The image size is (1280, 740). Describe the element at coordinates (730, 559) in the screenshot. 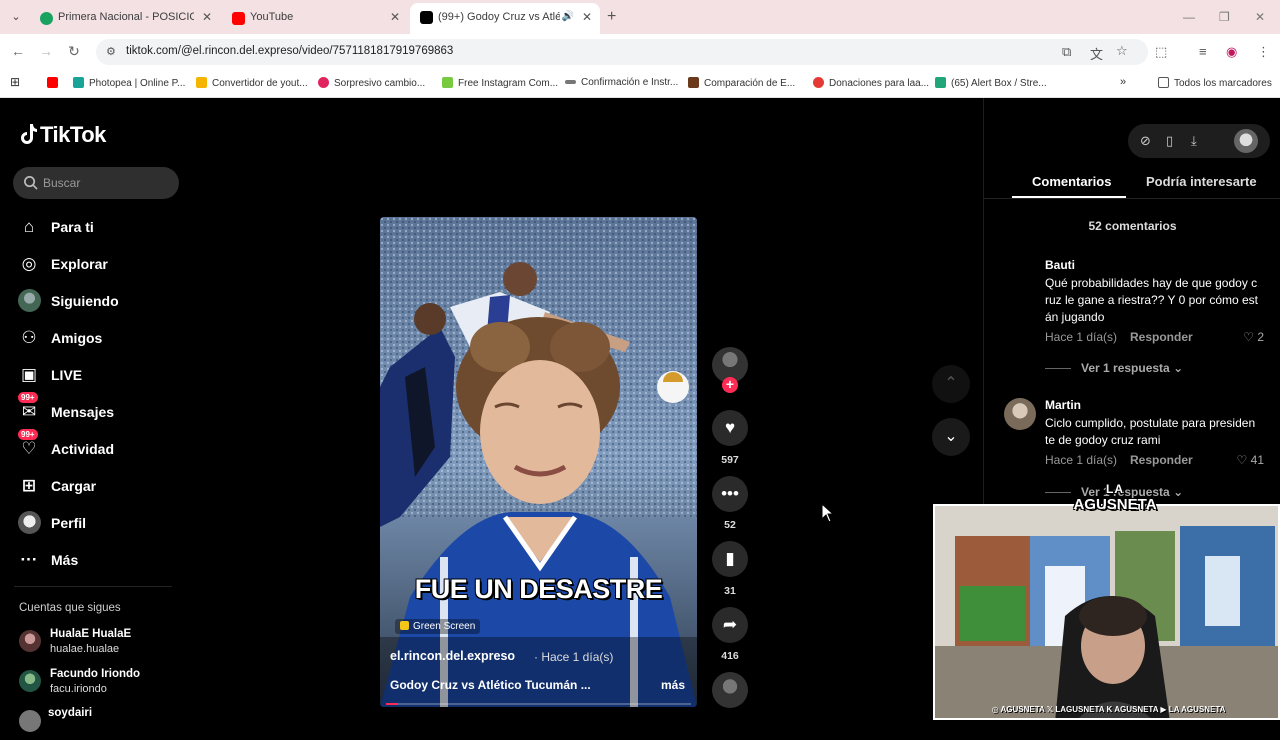

I see `save-button: ▮` at that location.